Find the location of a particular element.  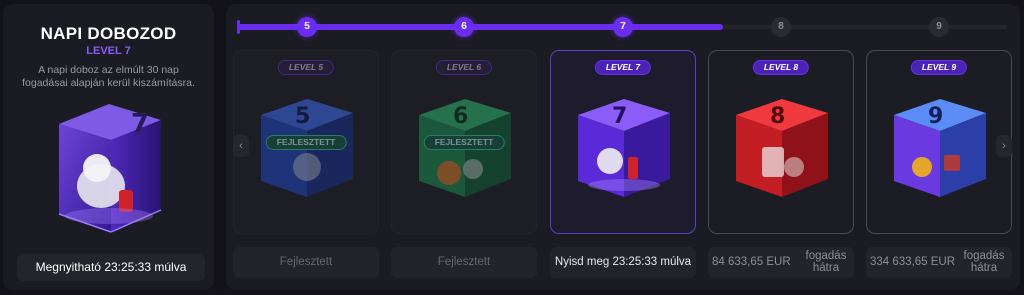

level-6-status: Fejlesztett is located at coordinates (464, 262).